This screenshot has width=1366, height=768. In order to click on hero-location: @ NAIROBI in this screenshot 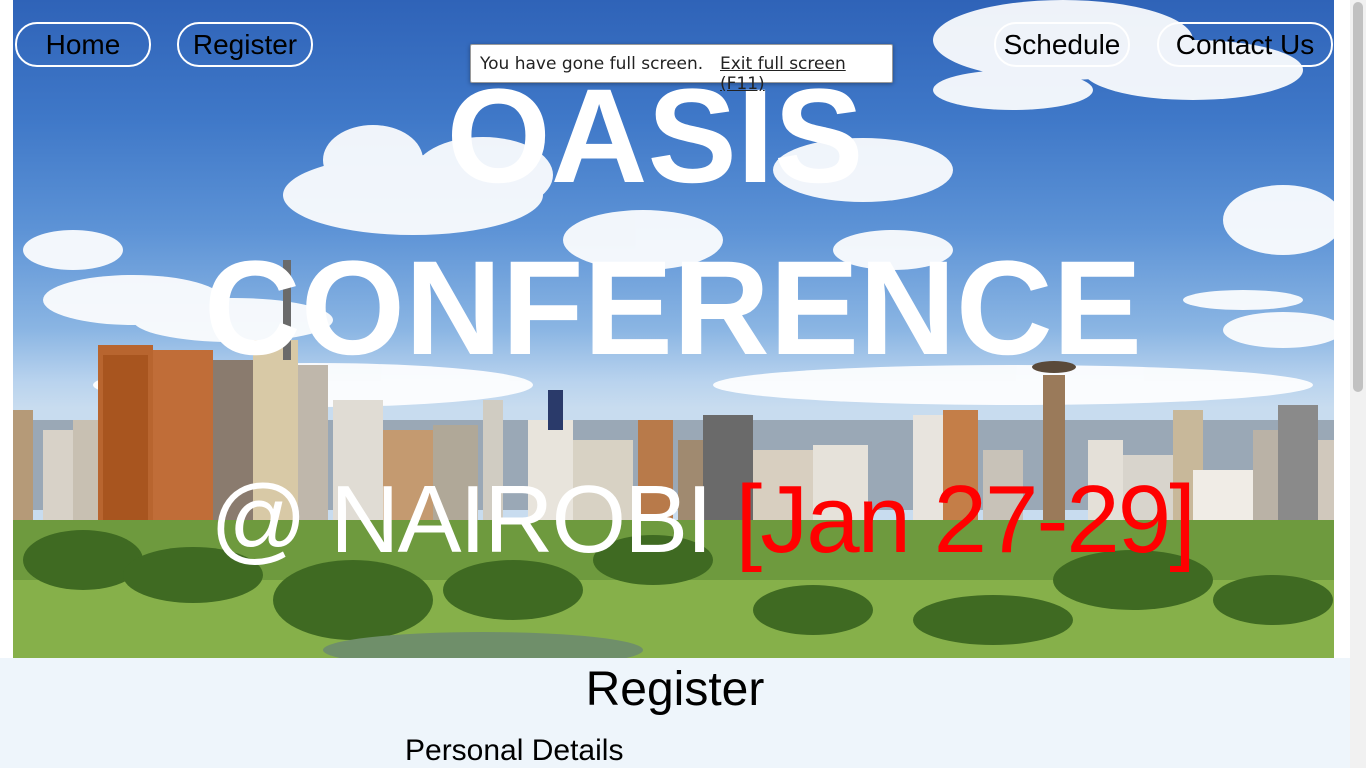, I will do `click(473, 519)`.